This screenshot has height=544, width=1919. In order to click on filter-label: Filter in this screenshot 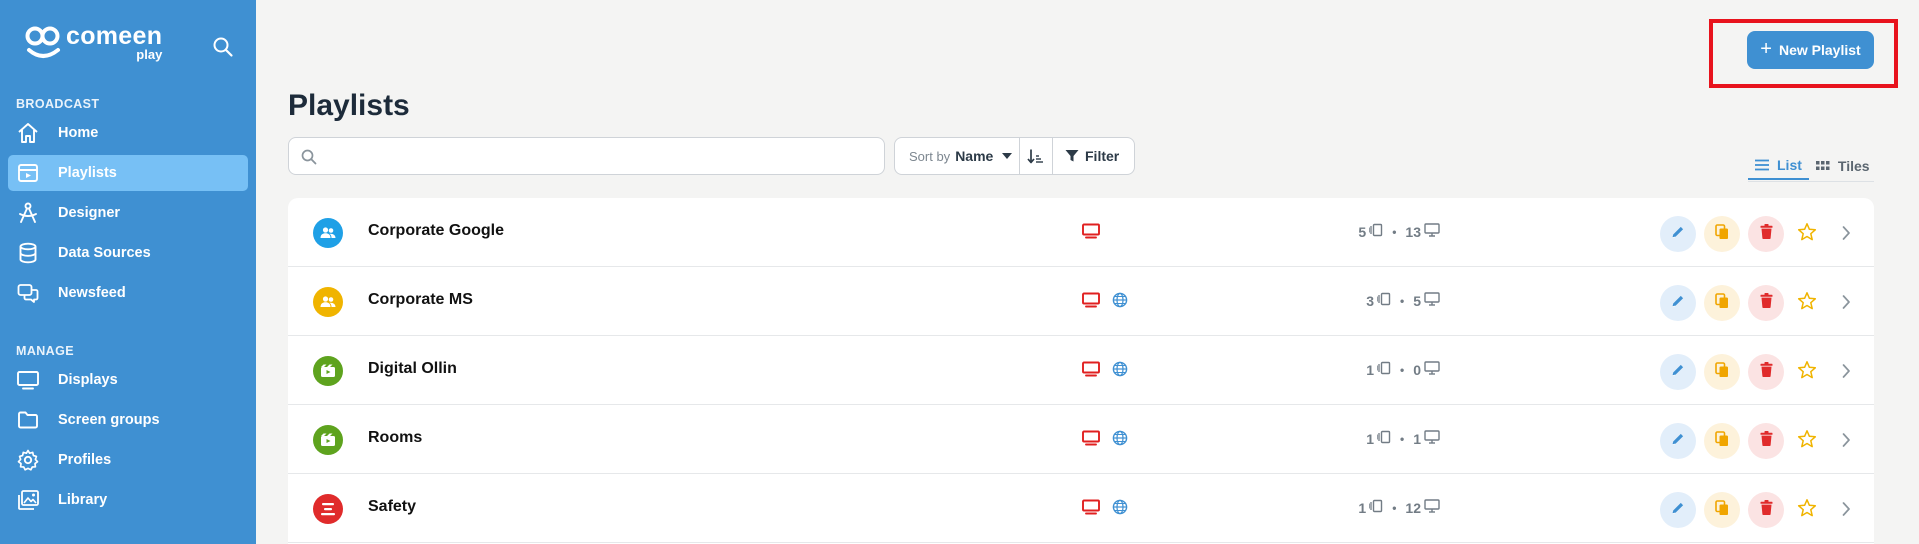, I will do `click(1102, 156)`.